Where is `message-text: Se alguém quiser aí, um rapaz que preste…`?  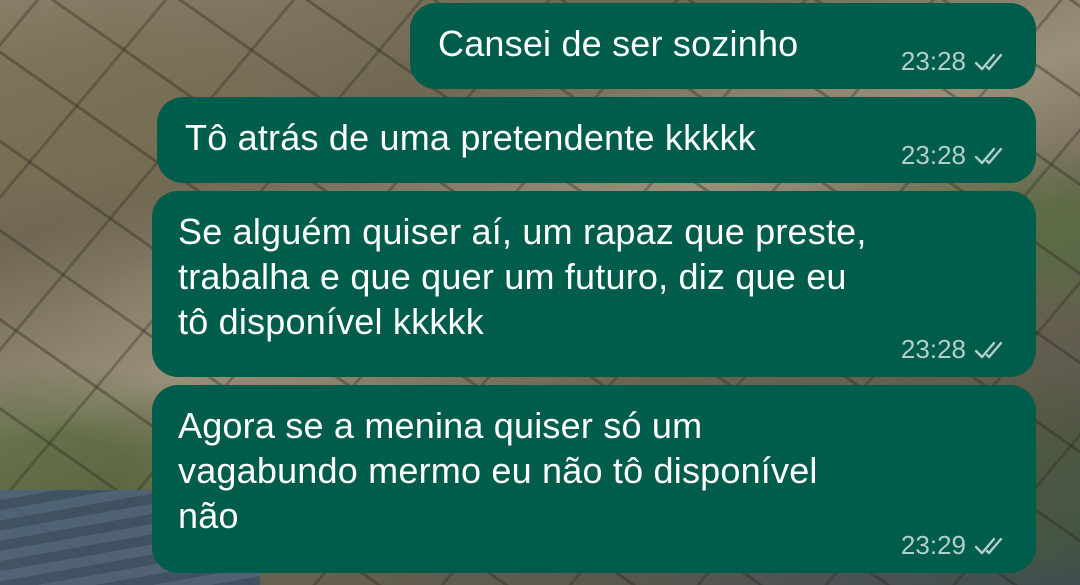 message-text: Se alguém quiser aí, um rapaz que preste… is located at coordinates (522, 276).